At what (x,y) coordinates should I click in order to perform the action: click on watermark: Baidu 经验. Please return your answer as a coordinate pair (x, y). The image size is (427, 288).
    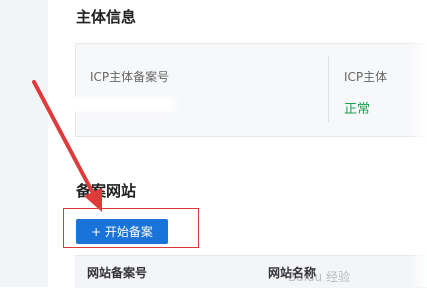
    Looking at the image, I should click on (319, 277).